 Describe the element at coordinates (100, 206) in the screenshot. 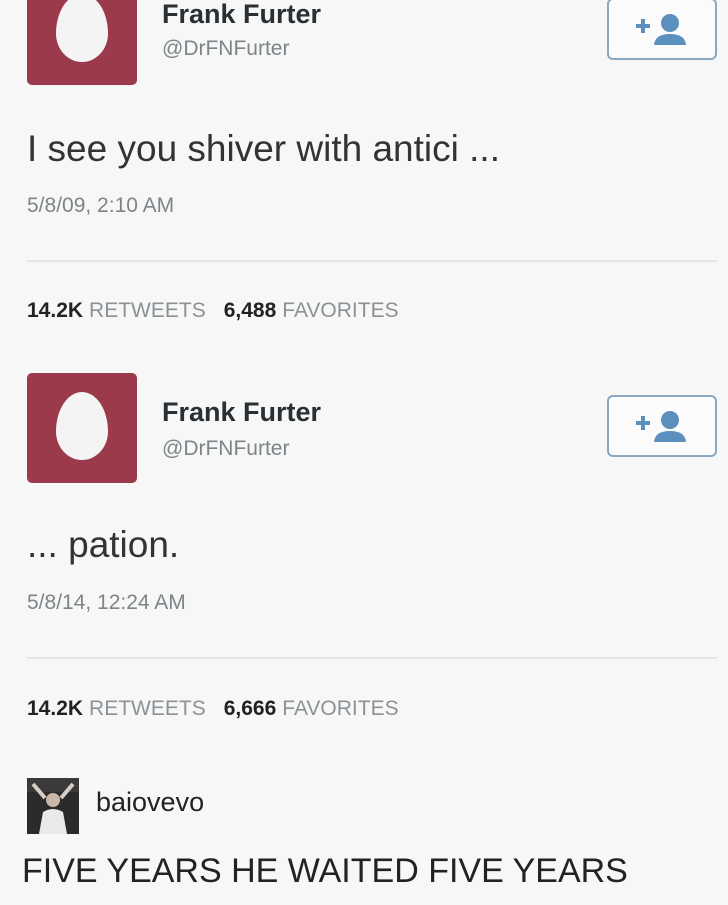

I see `tweet-timestamp: 5/8/09, 2:10 AM` at that location.